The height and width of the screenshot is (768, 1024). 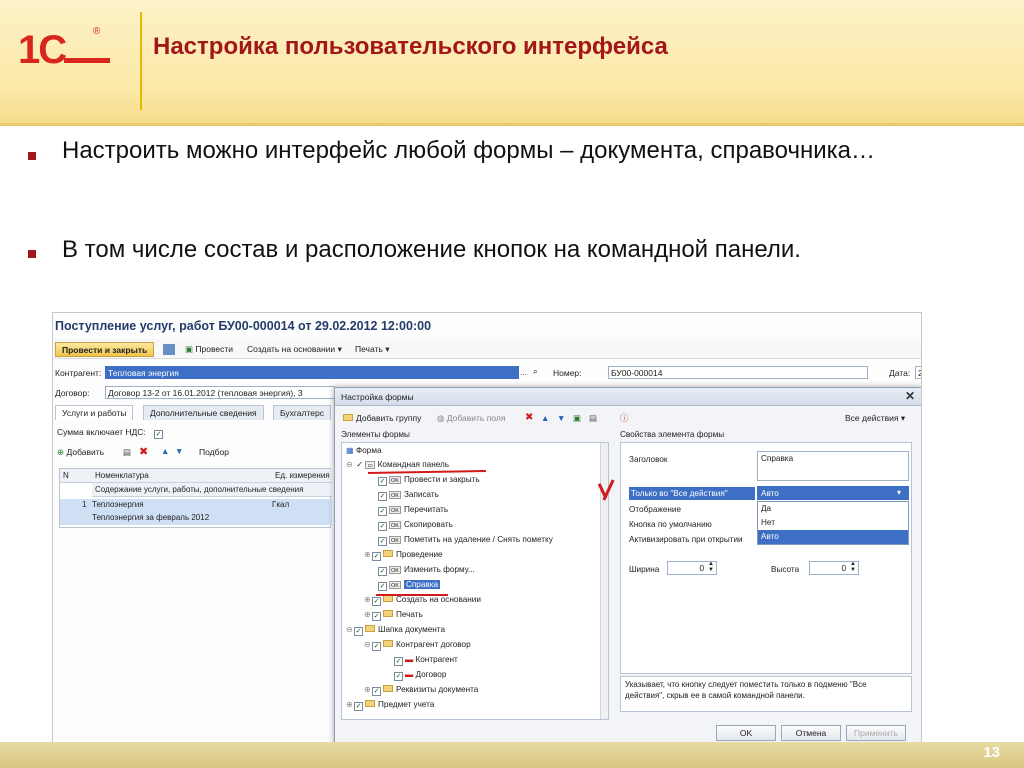 What do you see at coordinates (294, 349) in the screenshot?
I see `create-based-button: Создать на основании ▾` at bounding box center [294, 349].